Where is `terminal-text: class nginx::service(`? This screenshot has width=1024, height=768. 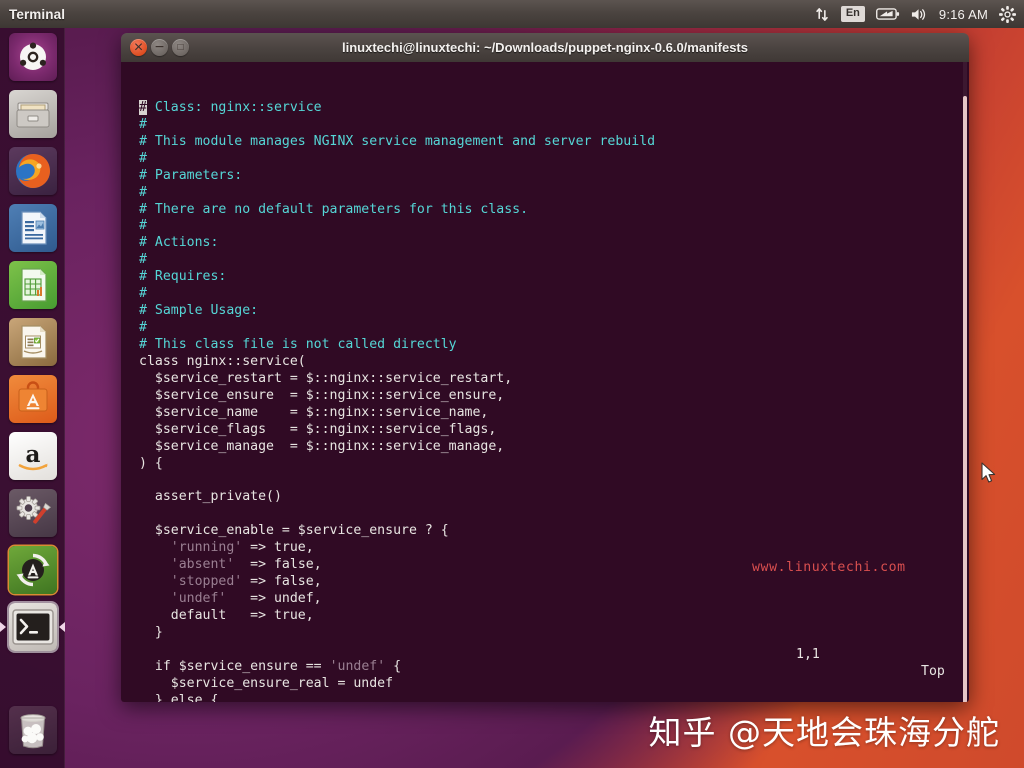 terminal-text: class nginx::service( is located at coordinates (222, 361).